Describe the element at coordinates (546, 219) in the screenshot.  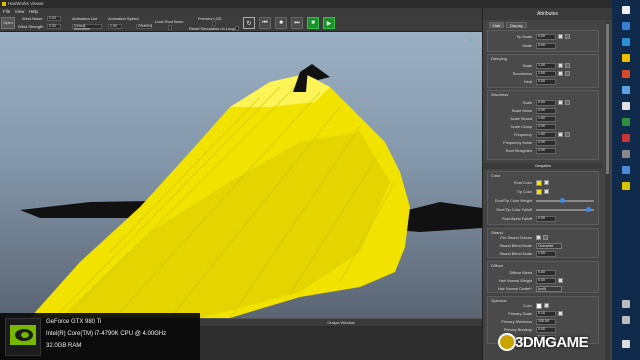
I see `root-alpha-falloff-value: 0.00` at that location.